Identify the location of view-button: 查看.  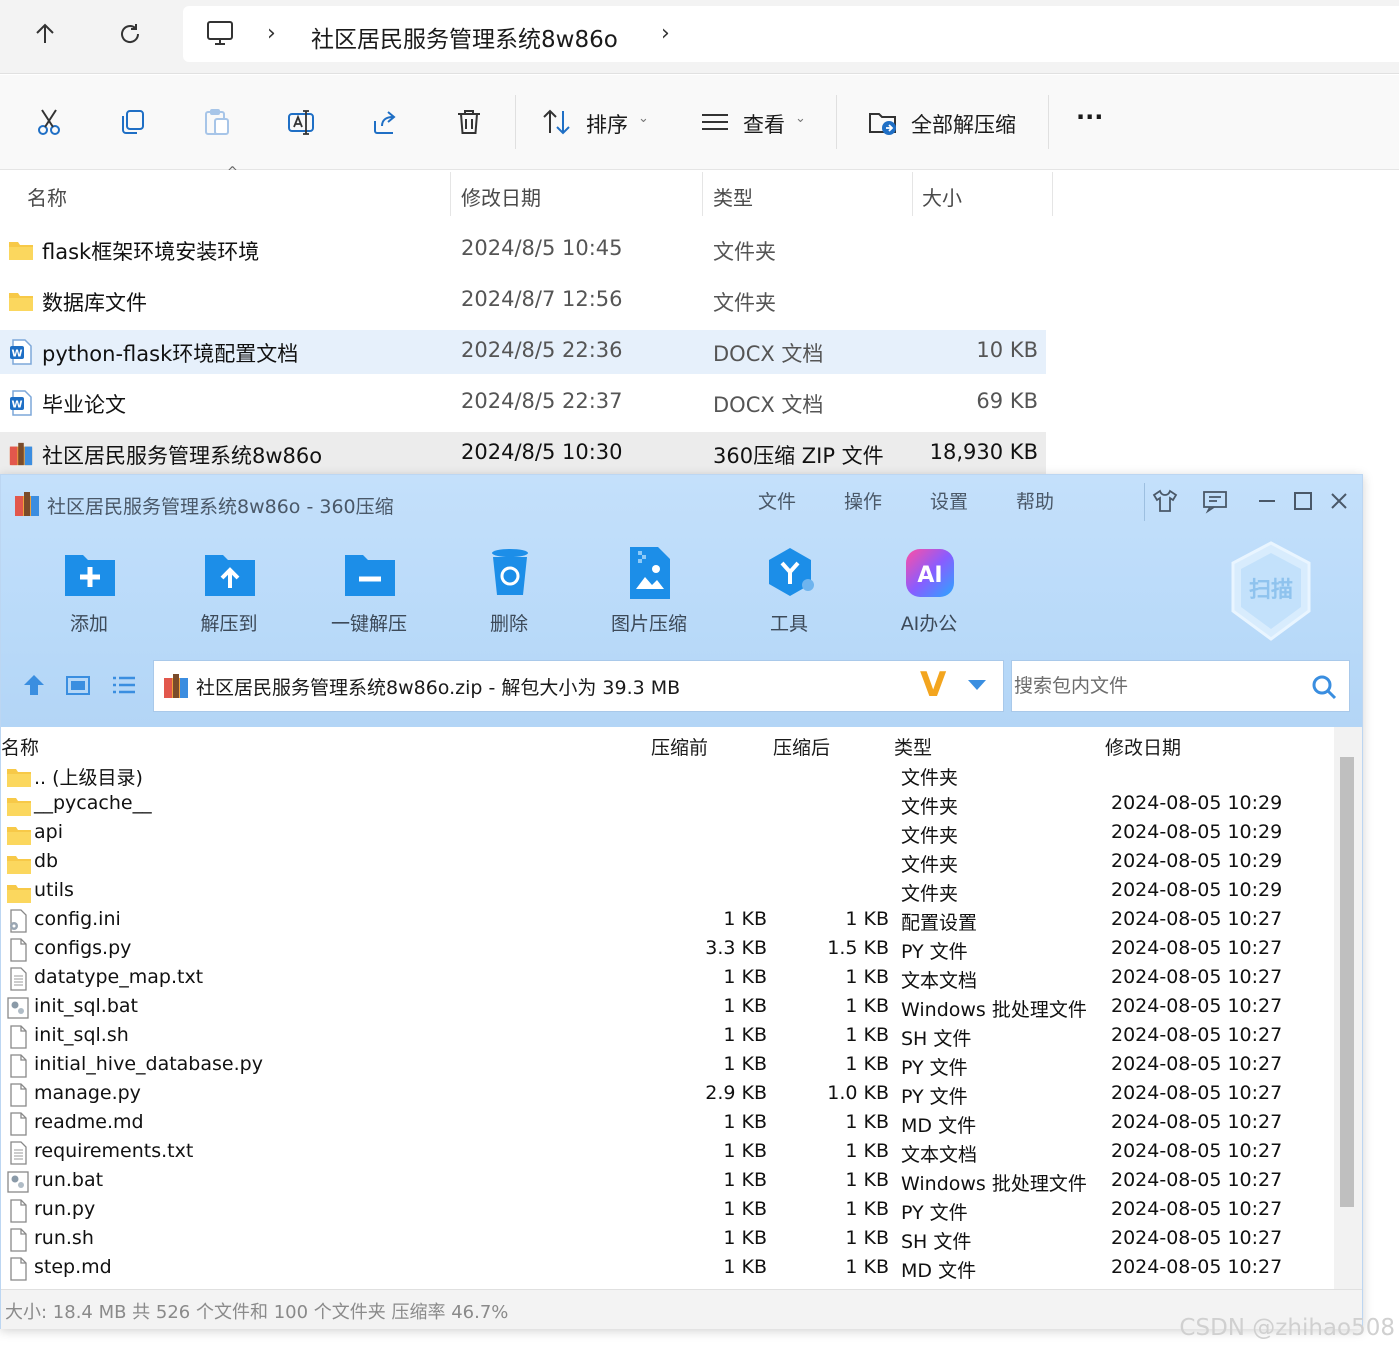
(764, 124).